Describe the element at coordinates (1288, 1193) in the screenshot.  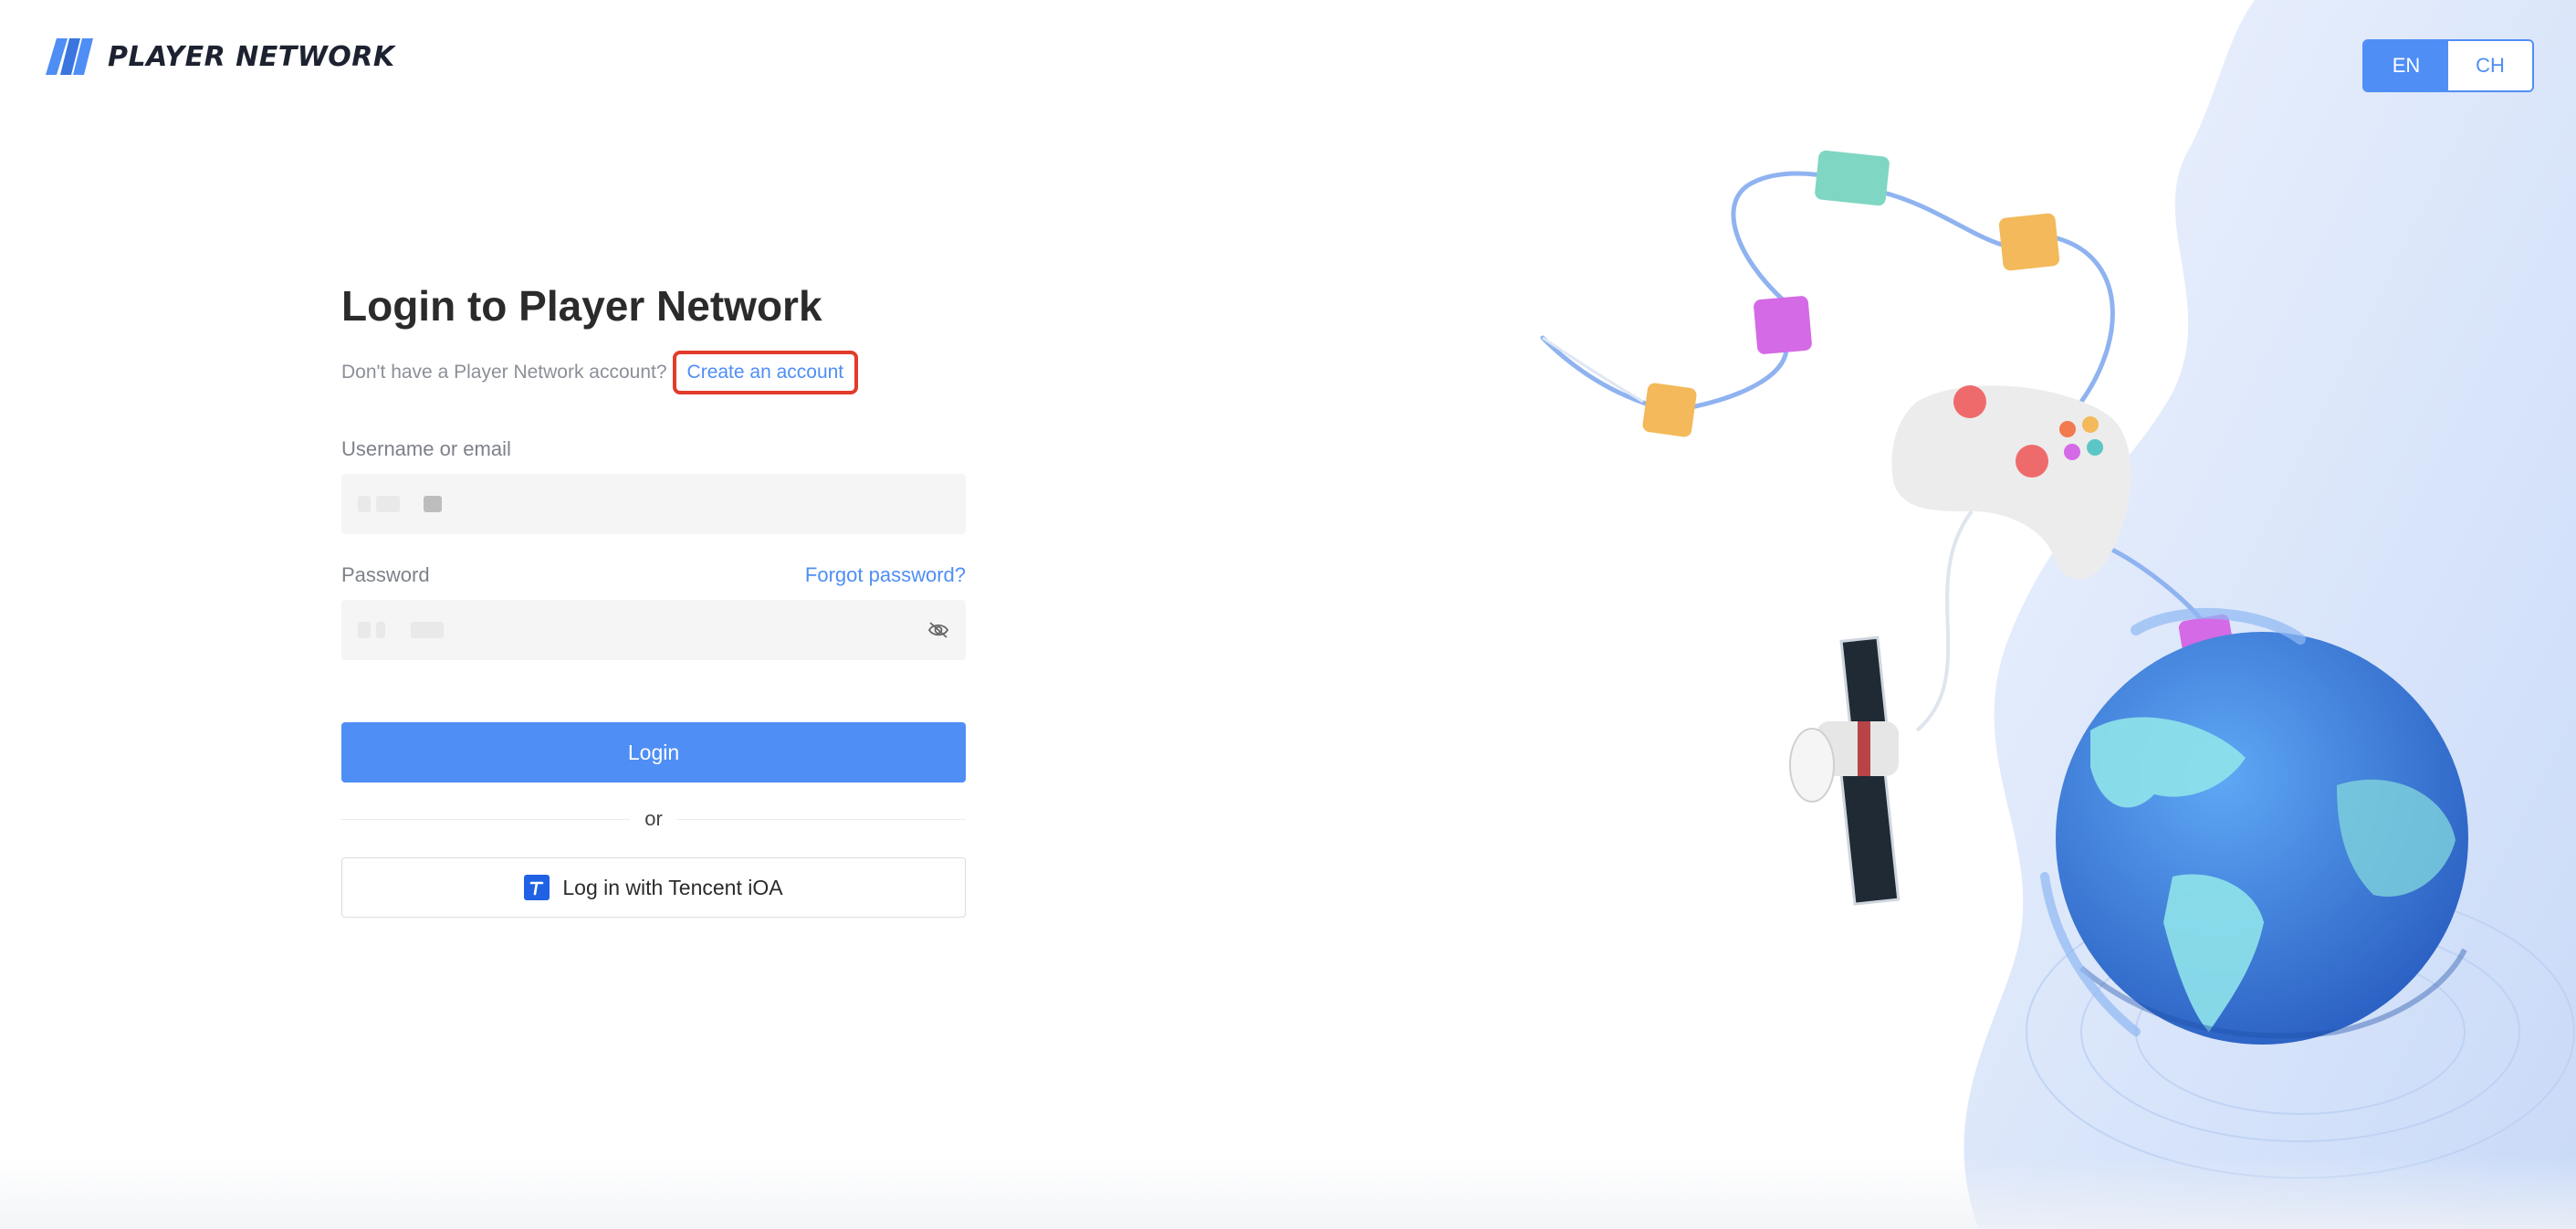
I see `bottom-shade` at that location.